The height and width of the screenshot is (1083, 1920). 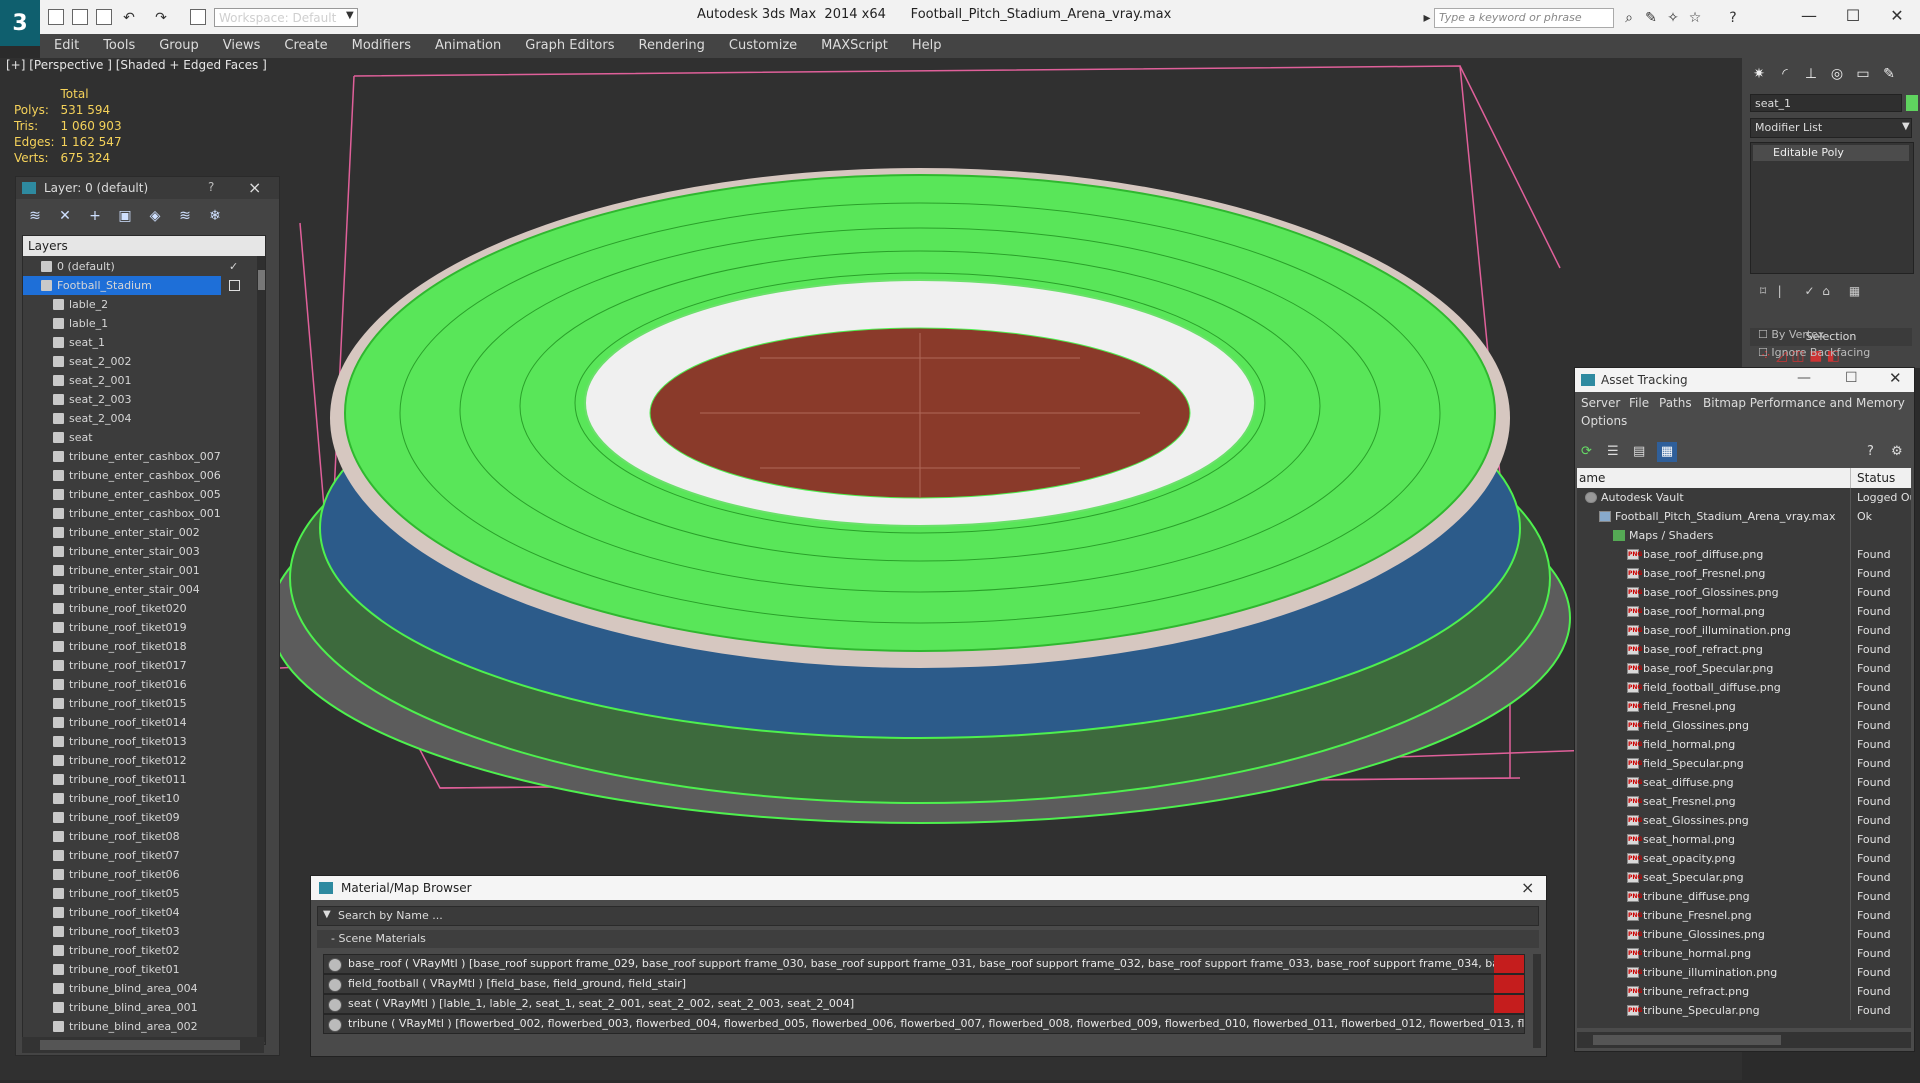 I want to click on layer-panel-titlebar: Layer: 0 (default) ? ×, so click(x=147, y=188).